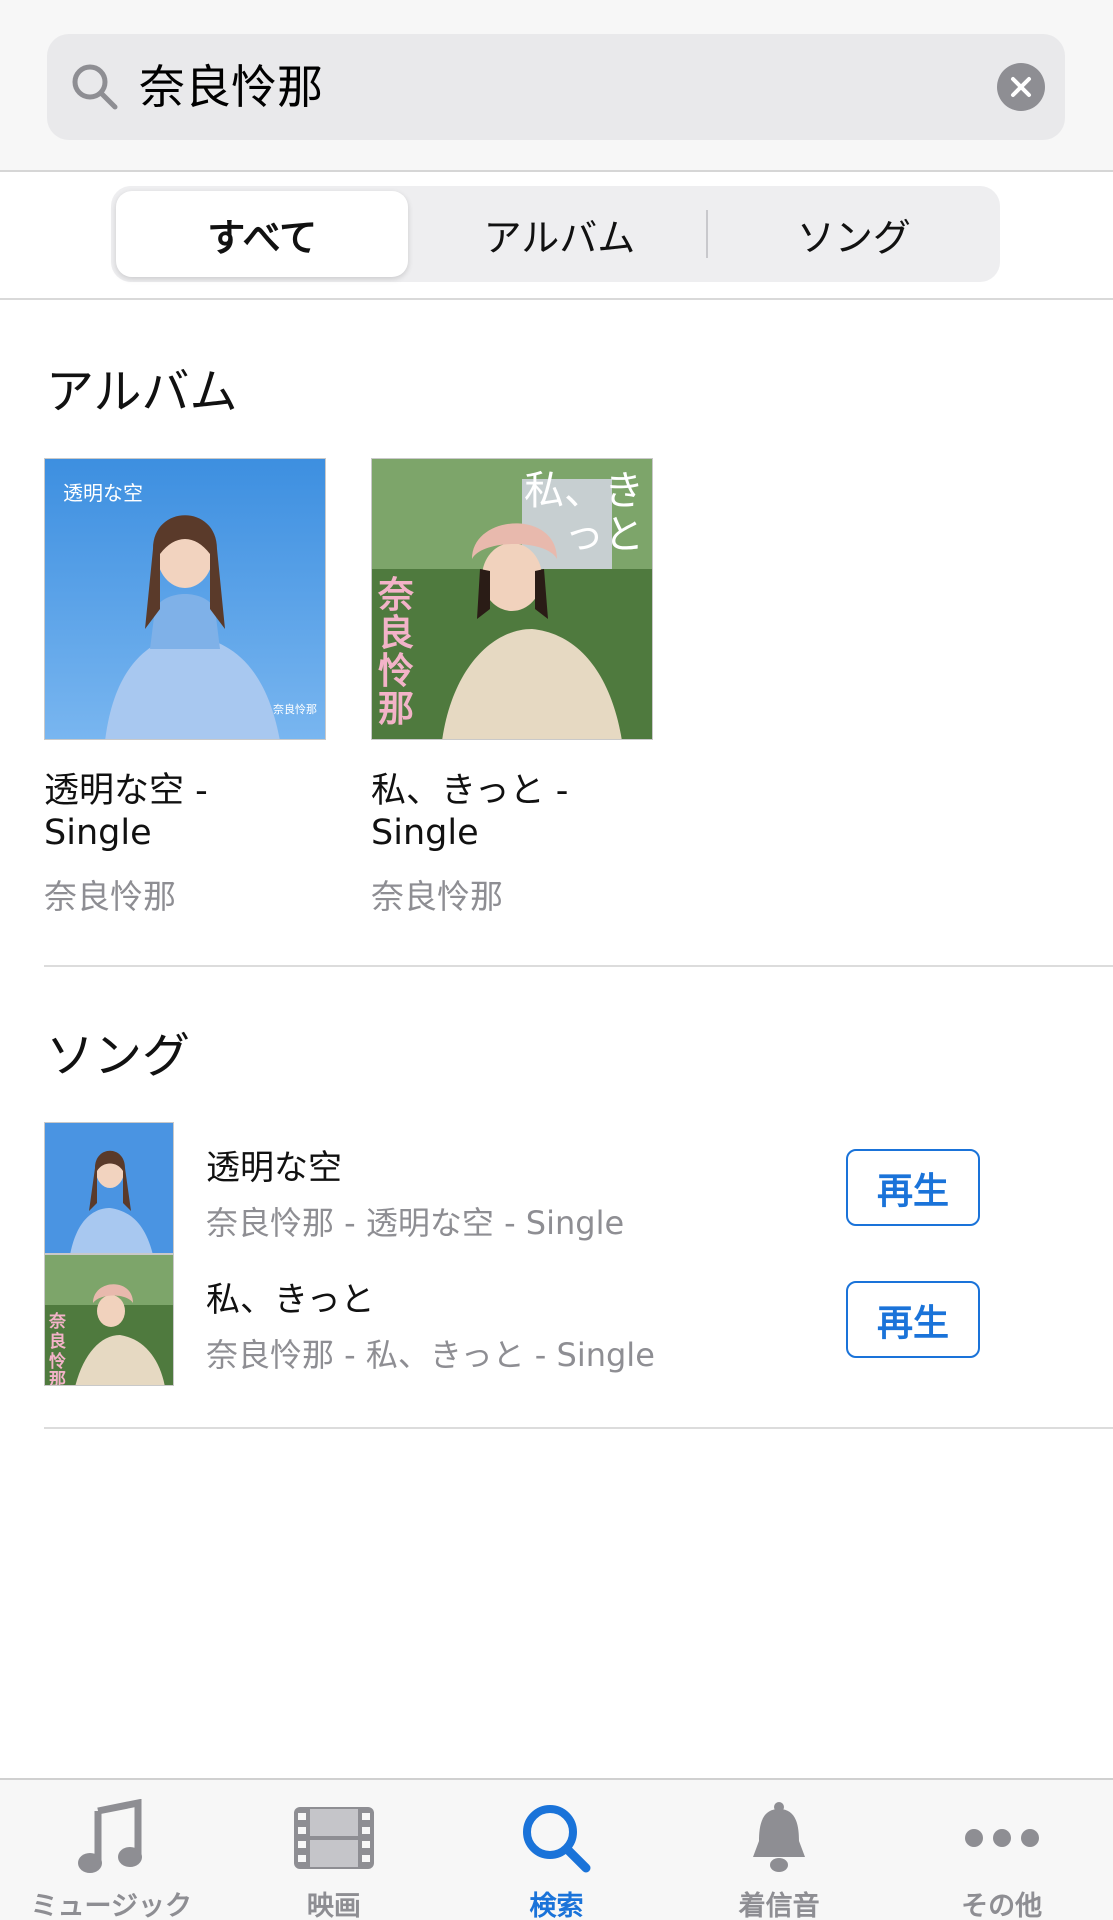 Image resolution: width=1113 pixels, height=1920 pixels. I want to click on tab-label: ミュージック, so click(111, 1905).